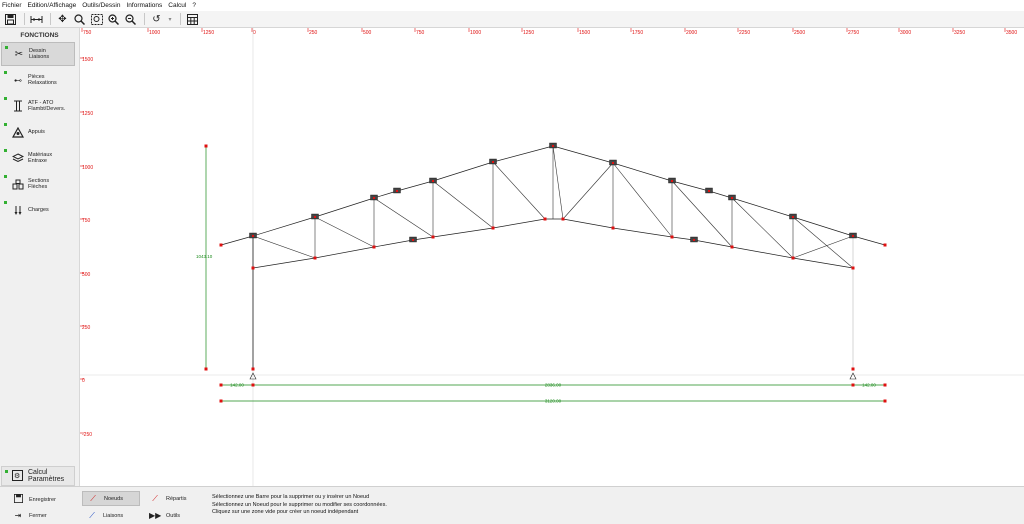 This screenshot has width=1024, height=524. What do you see at coordinates (113, 19) in the screenshot?
I see `zoom-in-icon` at bounding box center [113, 19].